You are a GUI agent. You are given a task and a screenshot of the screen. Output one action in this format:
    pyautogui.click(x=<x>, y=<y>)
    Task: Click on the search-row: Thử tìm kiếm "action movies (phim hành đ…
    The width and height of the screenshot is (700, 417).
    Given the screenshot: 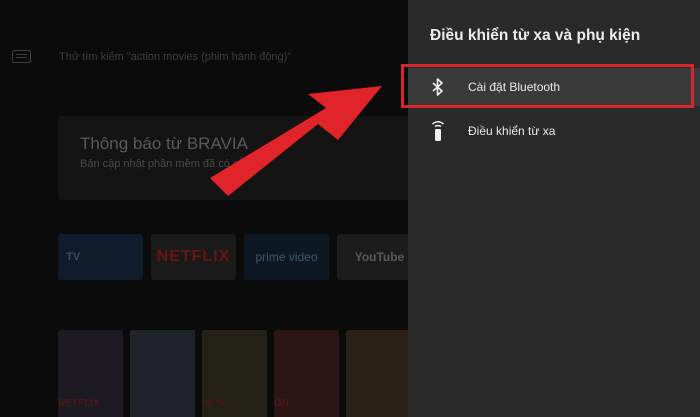 What is the action you would take?
    pyautogui.click(x=151, y=56)
    